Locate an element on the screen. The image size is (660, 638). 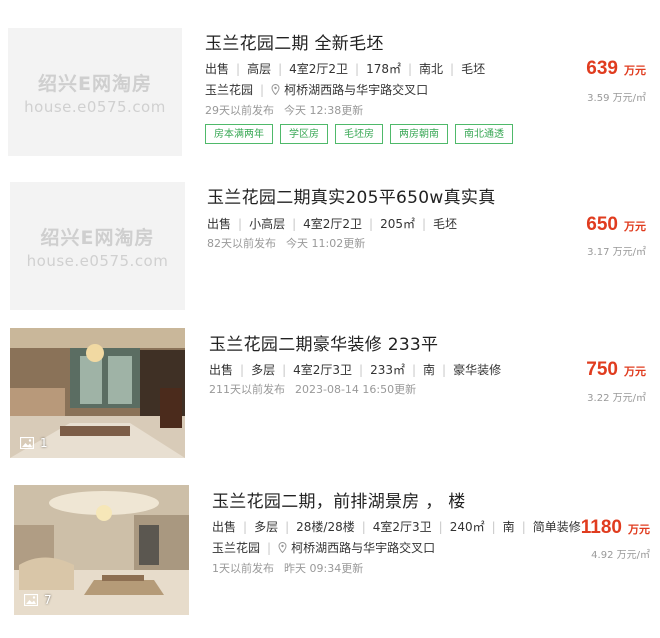
unit-price: 4.92 万元/㎡ is located at coordinates (620, 555).